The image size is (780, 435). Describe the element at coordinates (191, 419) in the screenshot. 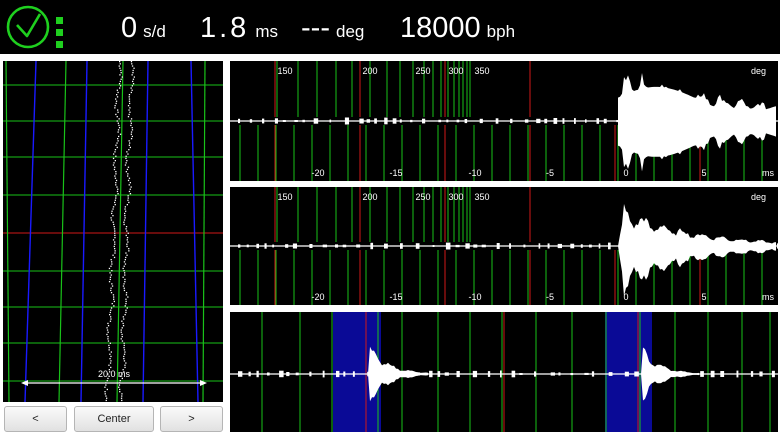

I see `next-button: >` at that location.